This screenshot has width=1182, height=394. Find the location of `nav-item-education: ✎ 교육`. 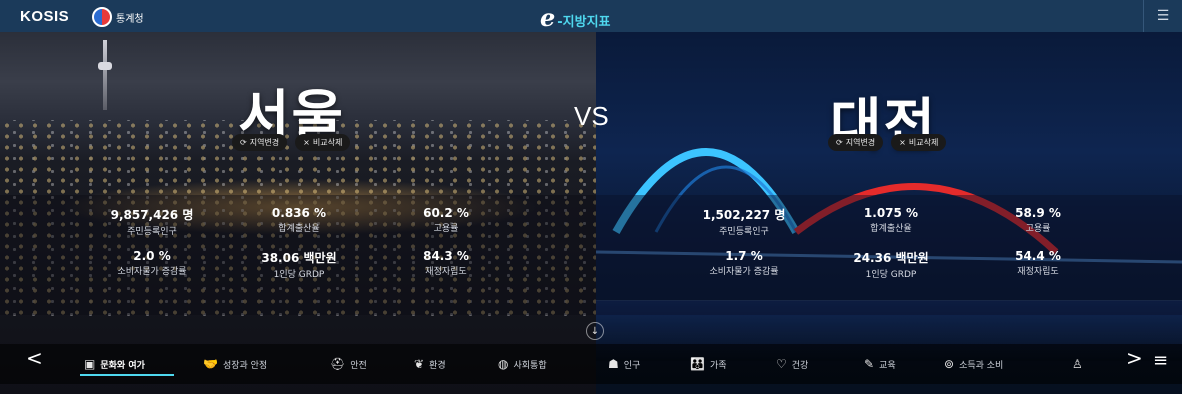

nav-item-education: ✎ 교육 is located at coordinates (880, 364).